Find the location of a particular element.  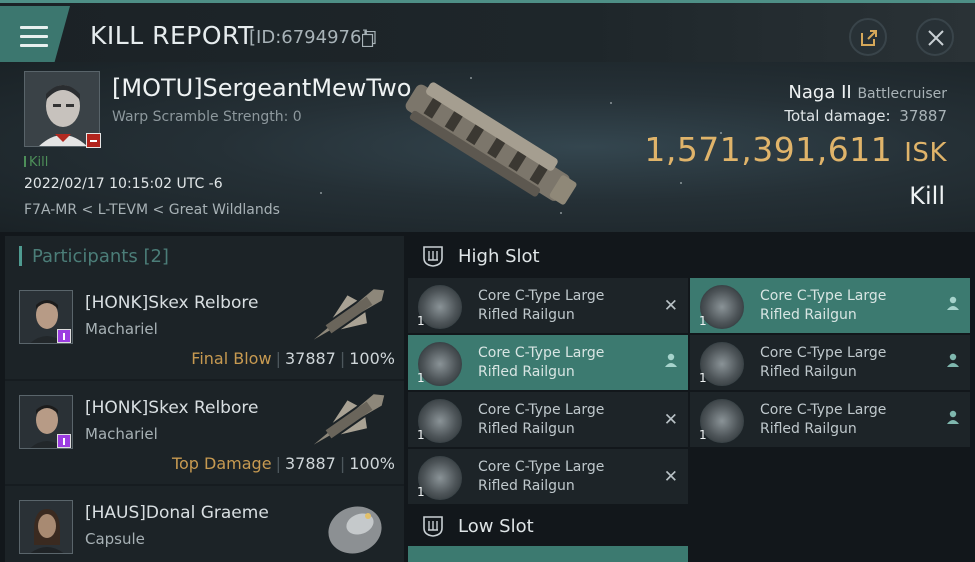

total-damage: Total damage: 37887 is located at coordinates (865, 116).